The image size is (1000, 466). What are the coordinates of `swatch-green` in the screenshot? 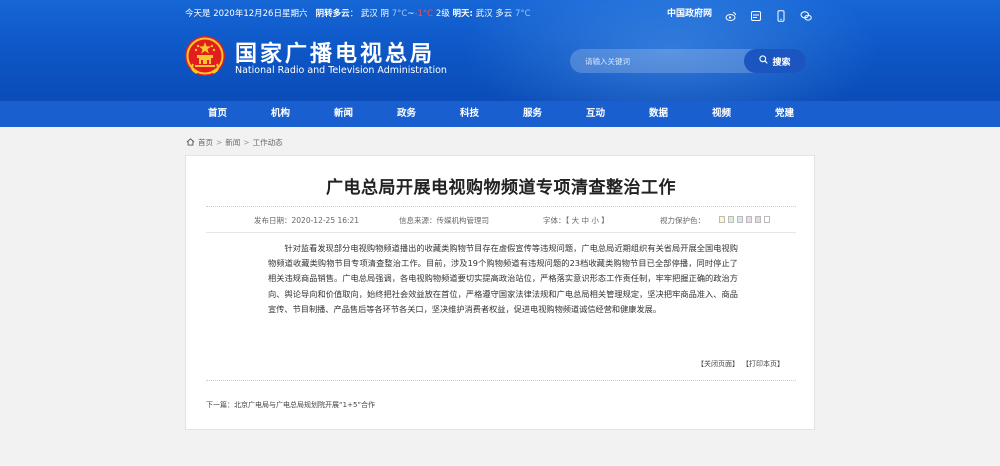 It's located at (731, 219).